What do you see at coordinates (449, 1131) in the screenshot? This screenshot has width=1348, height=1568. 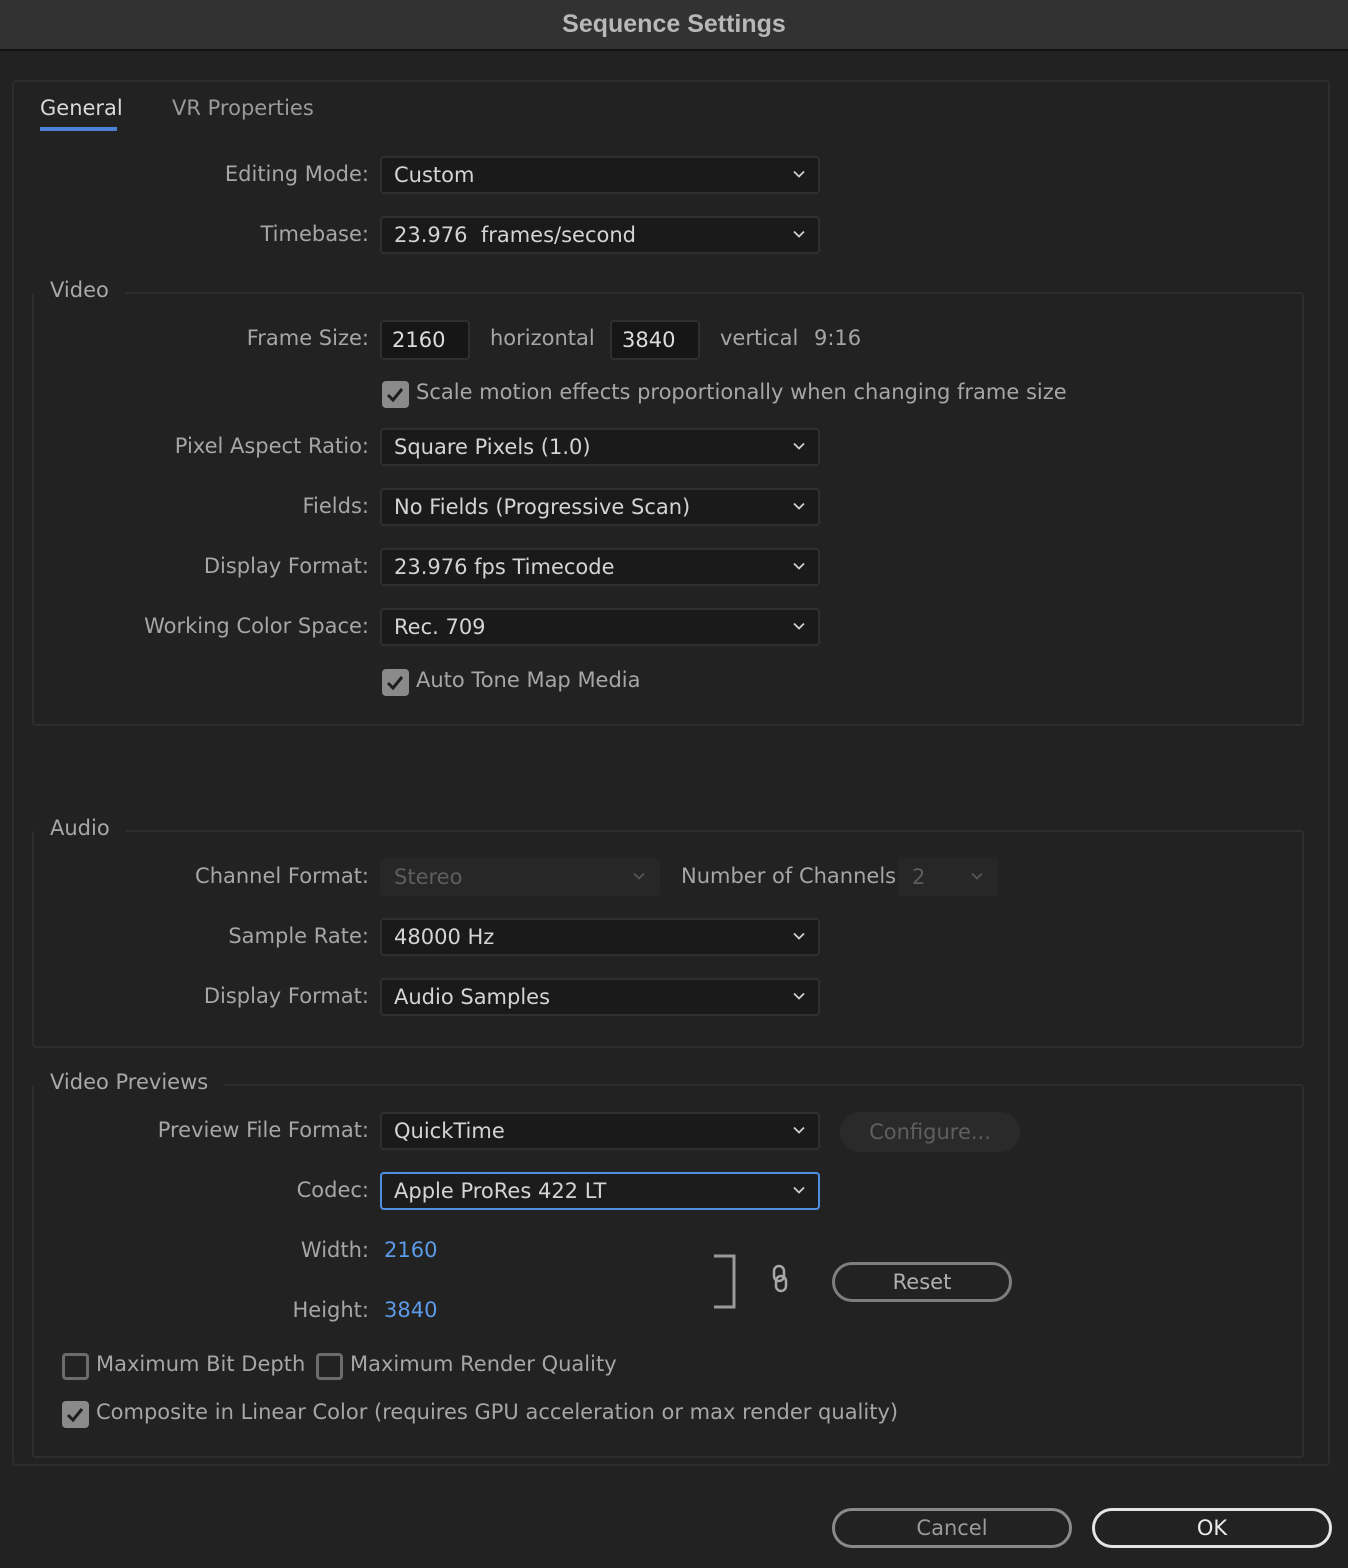 I see `preview-file-format-value: QuickTime` at bounding box center [449, 1131].